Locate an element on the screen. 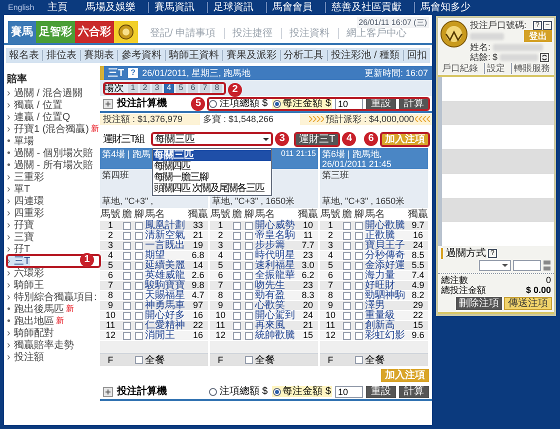  sidebar-item: • 跑出地區 新 is located at coordinates (53, 321).